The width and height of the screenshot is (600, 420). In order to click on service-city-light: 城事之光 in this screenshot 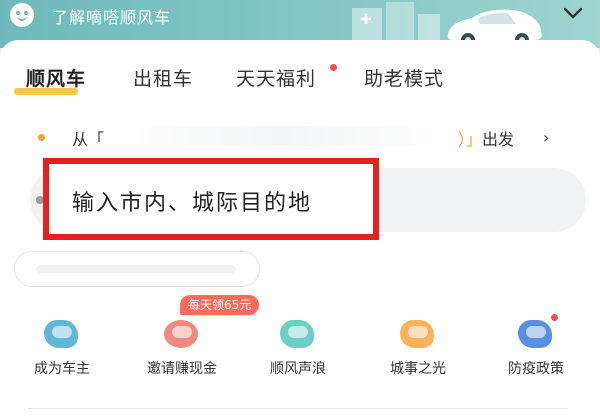, I will do `click(418, 347)`.